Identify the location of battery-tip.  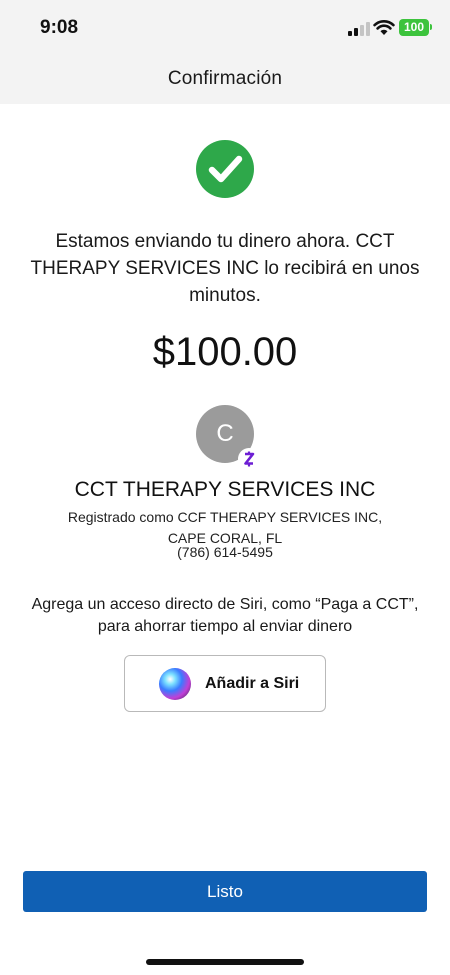
(431, 27).